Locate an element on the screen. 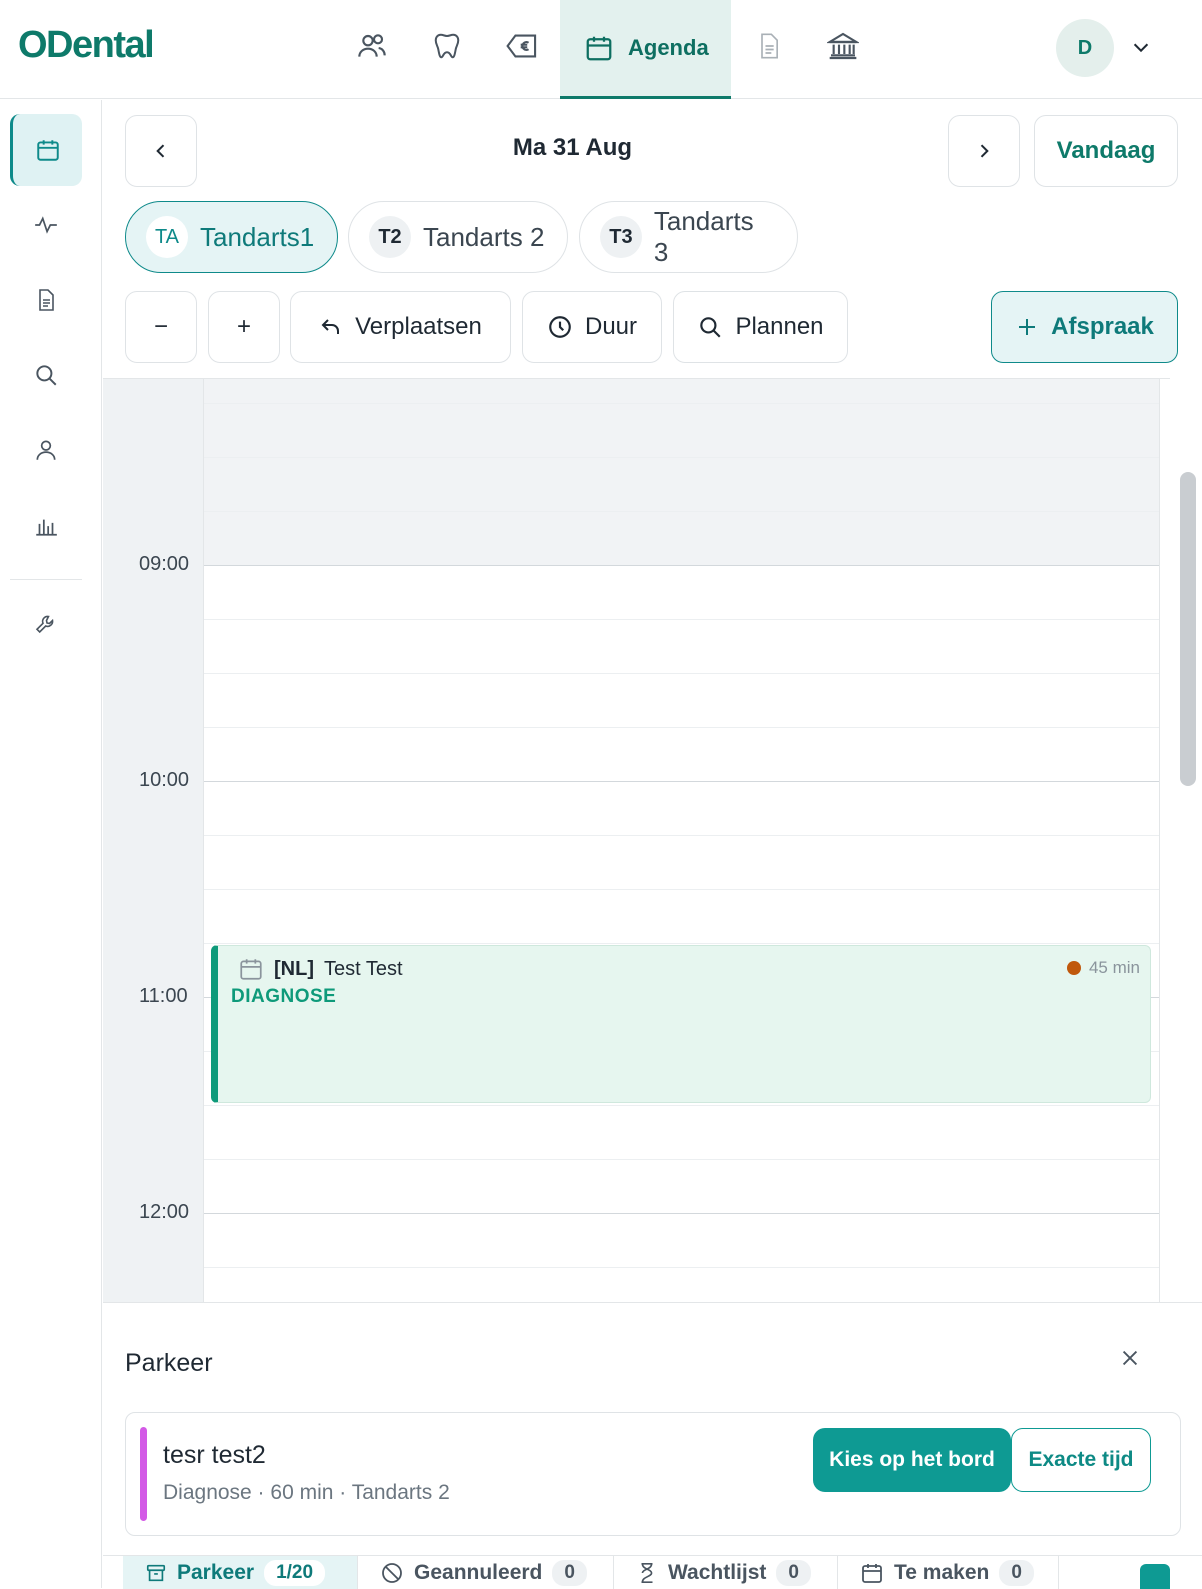 The height and width of the screenshot is (1589, 1202). hour-label: 10:00 is located at coordinates (164, 780).